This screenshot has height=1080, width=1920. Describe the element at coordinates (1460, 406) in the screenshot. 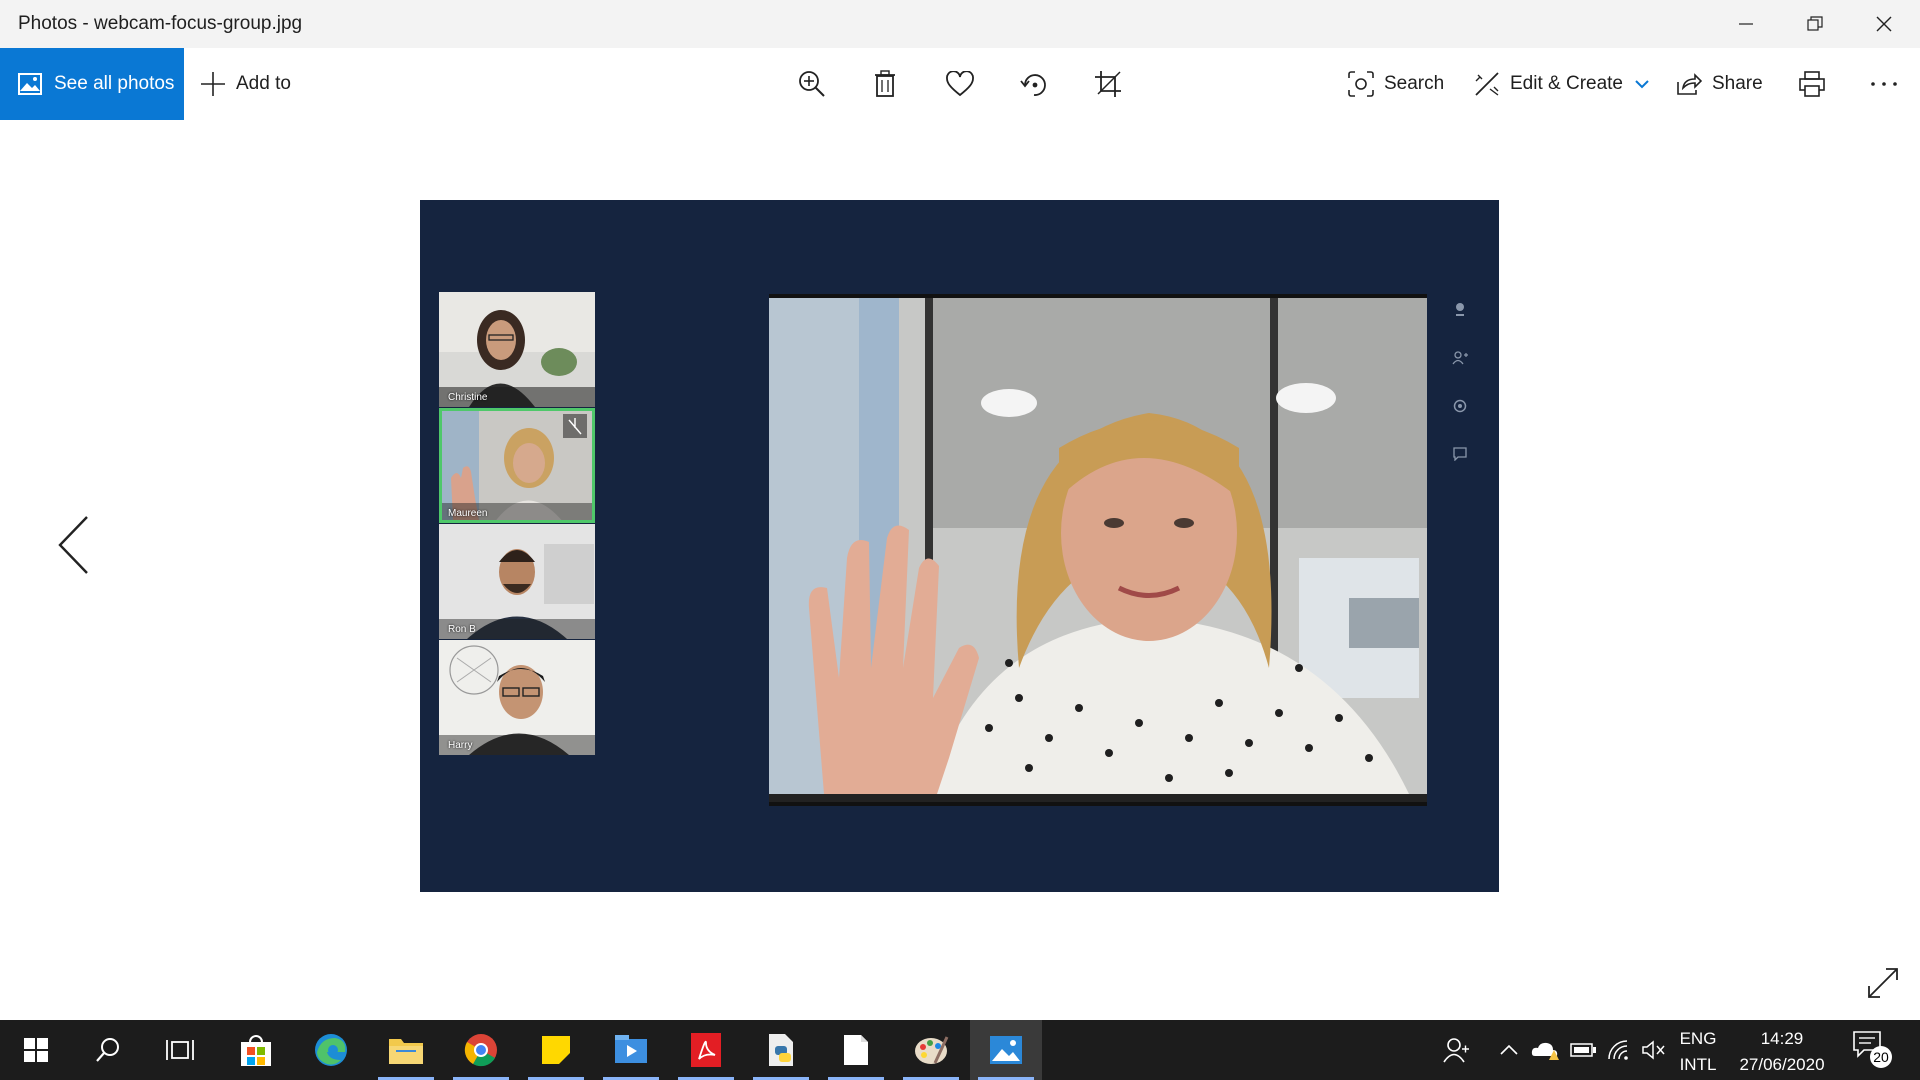

I see `settings-icon` at that location.